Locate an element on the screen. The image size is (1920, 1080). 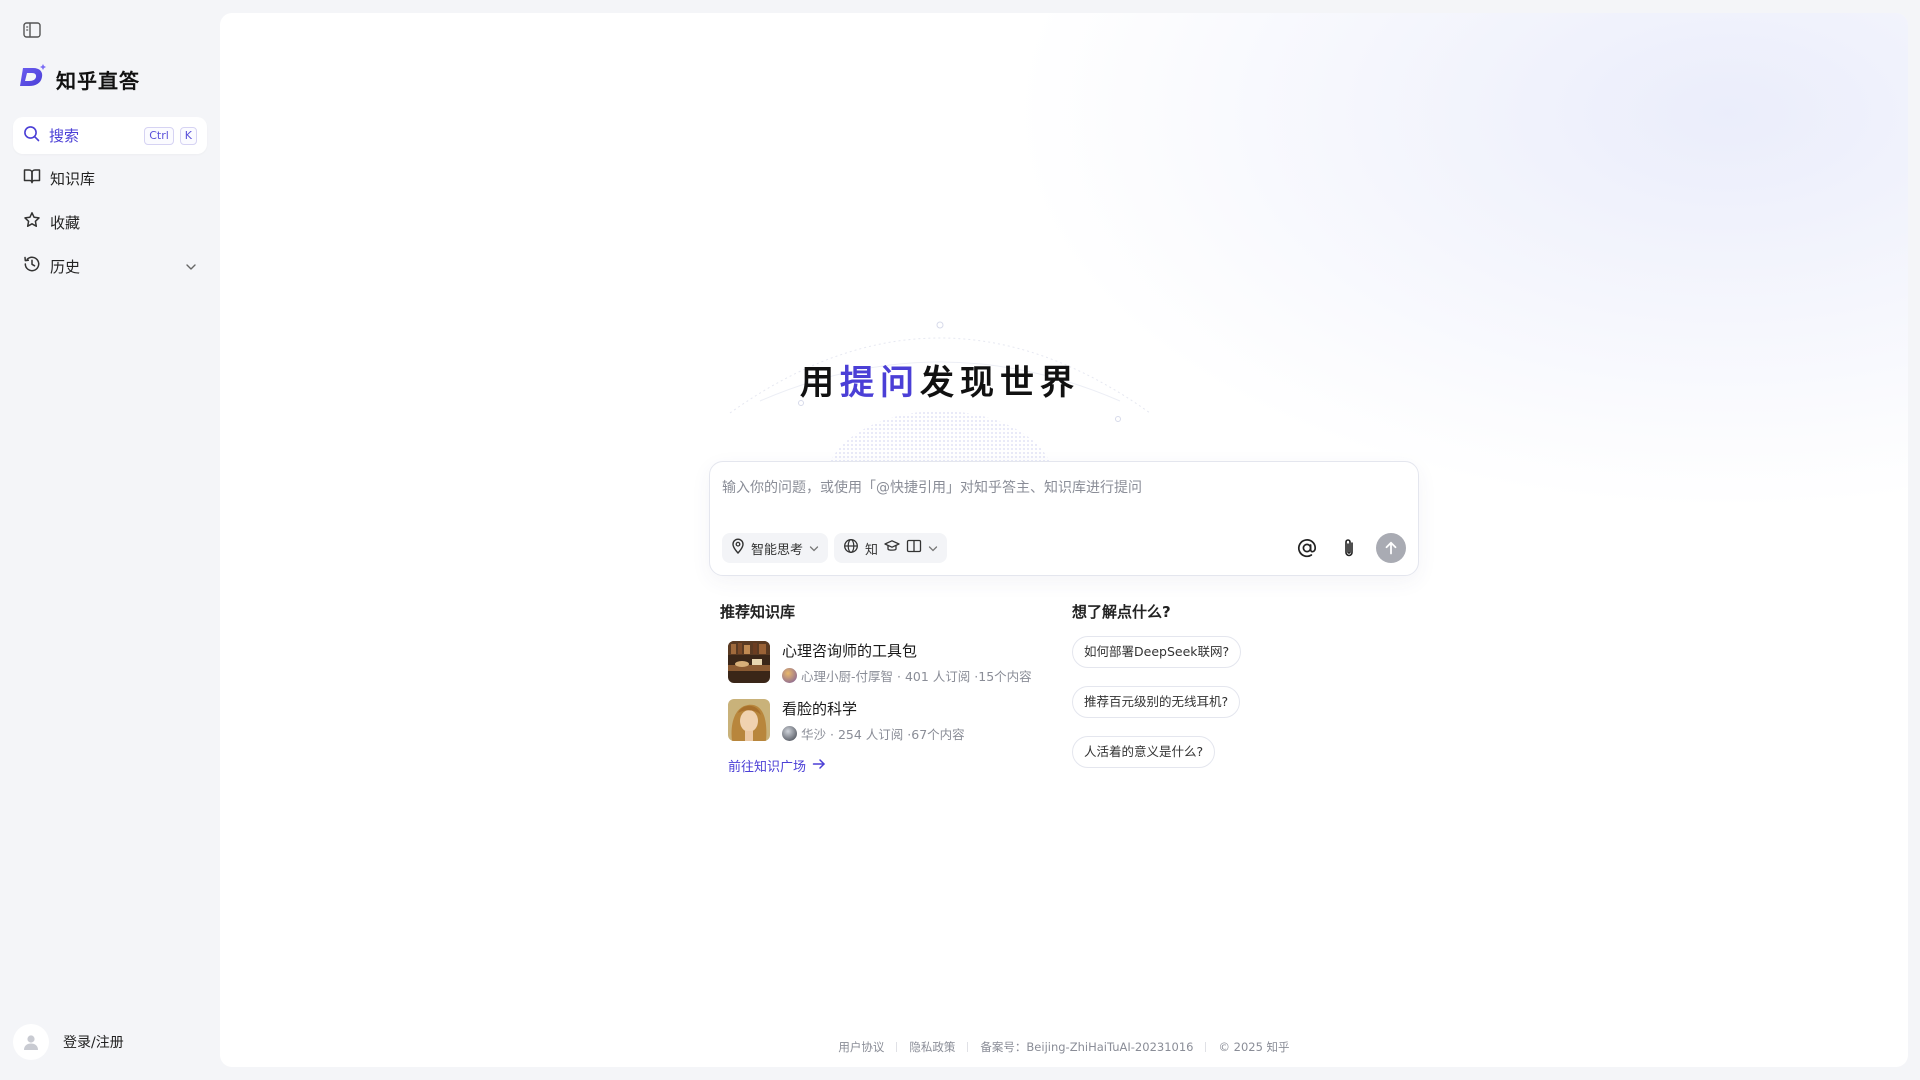
brand-name: 知乎直答 is located at coordinates (98, 80).